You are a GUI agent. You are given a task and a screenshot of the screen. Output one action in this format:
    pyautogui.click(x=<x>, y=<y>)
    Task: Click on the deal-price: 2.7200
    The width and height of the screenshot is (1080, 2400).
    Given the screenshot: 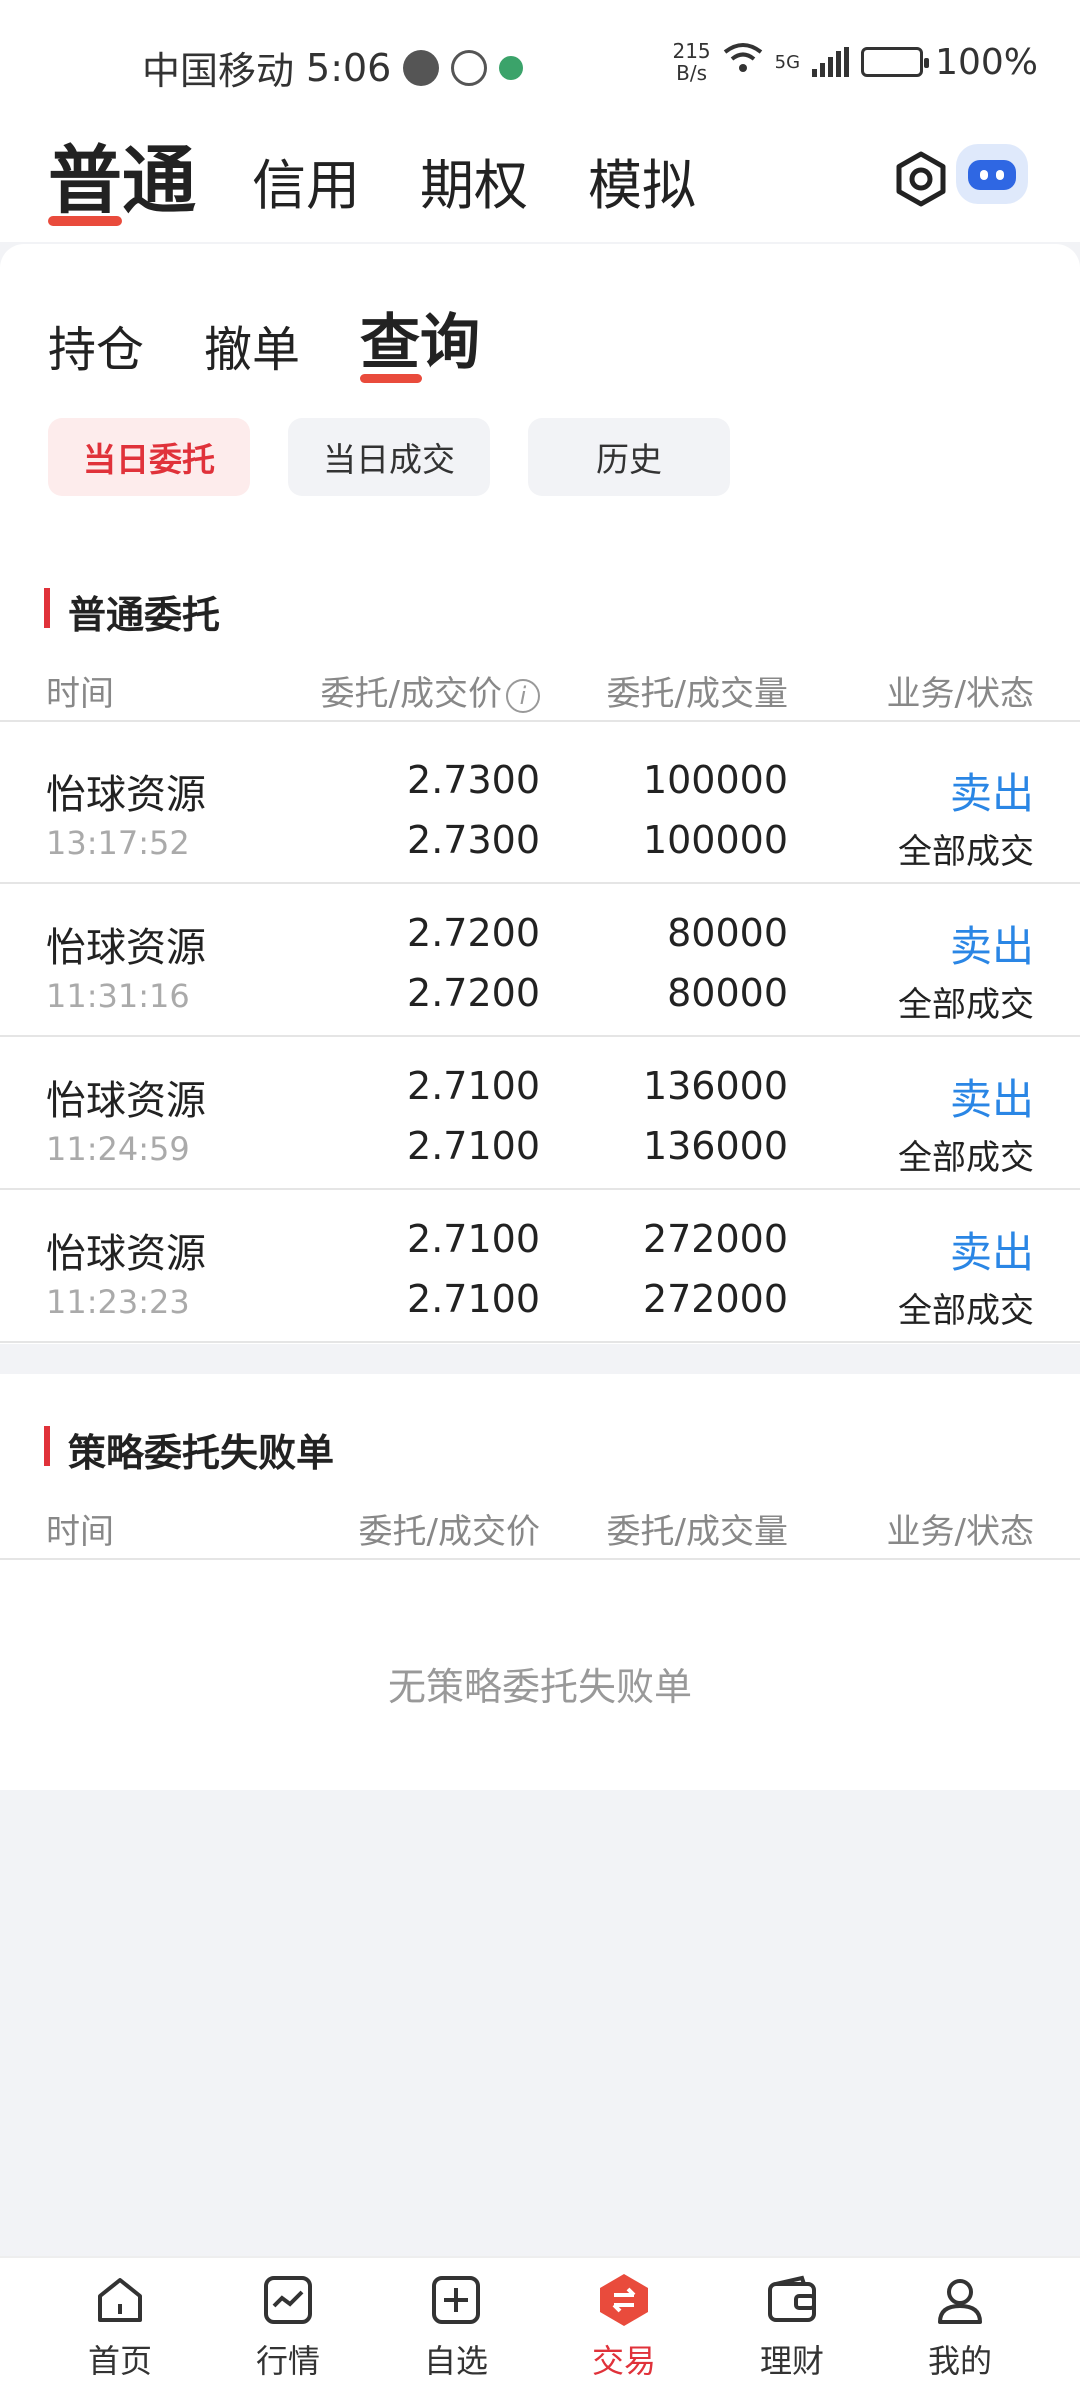 What is the action you would take?
    pyautogui.click(x=473, y=993)
    